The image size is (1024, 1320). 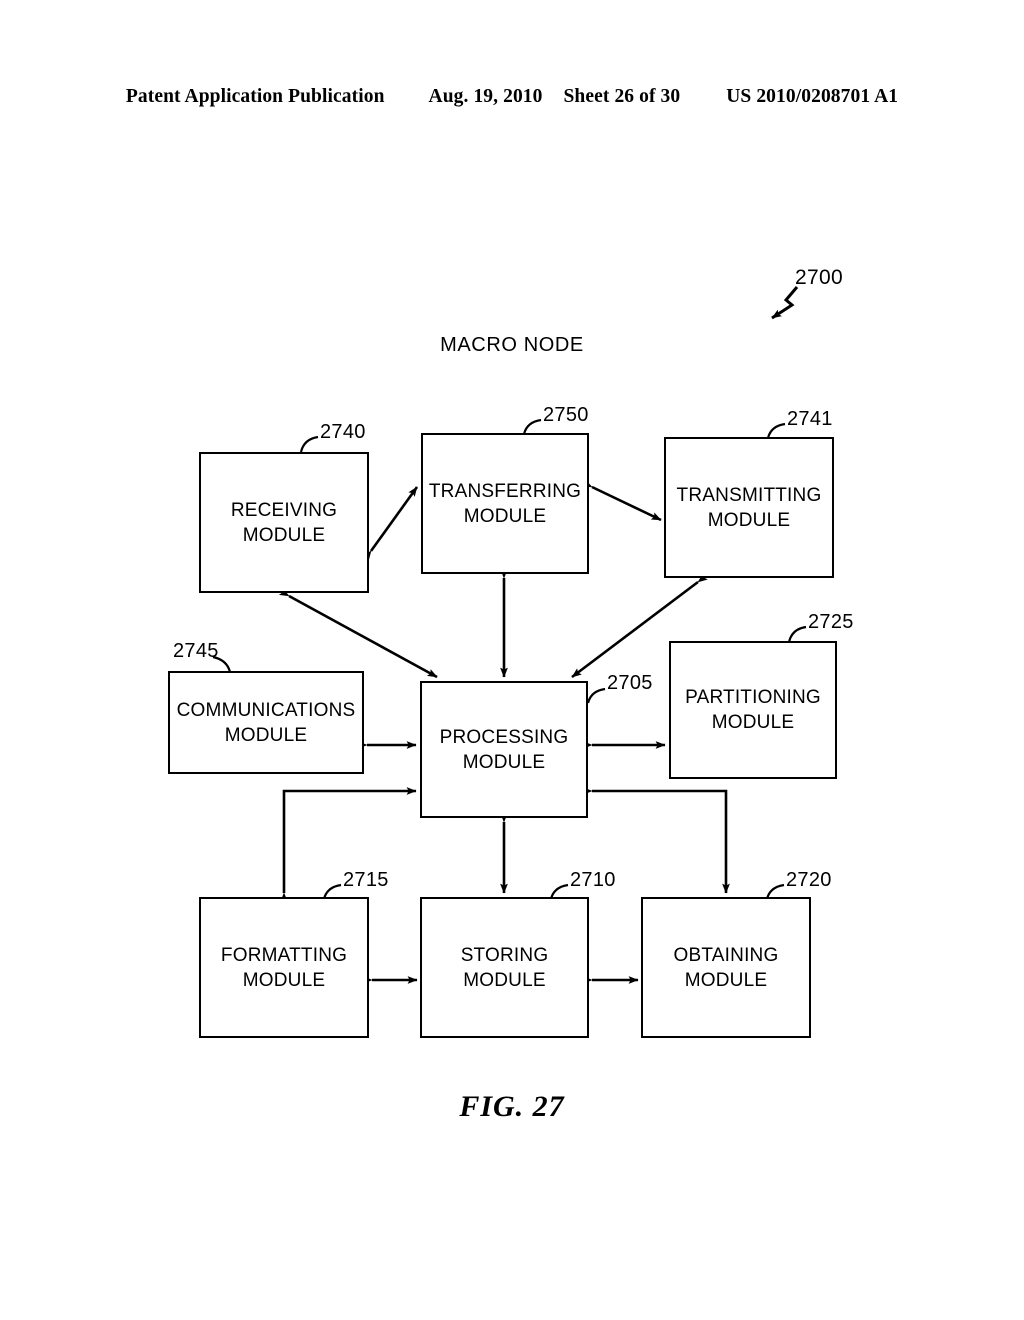 What do you see at coordinates (358, 633) in the screenshot?
I see `wire-receiving-processing` at bounding box center [358, 633].